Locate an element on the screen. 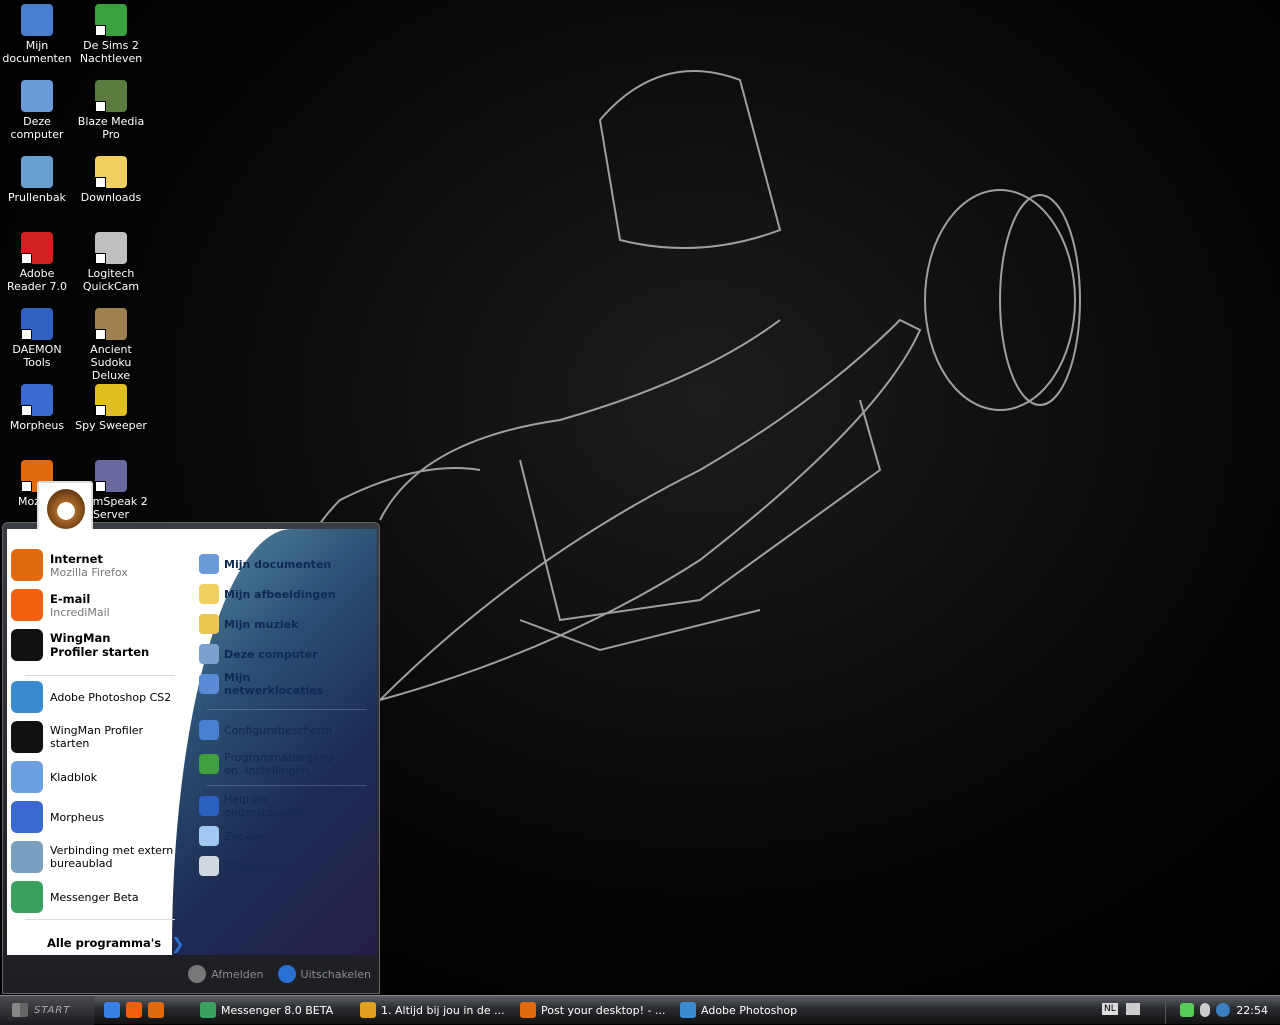  desktop-icon: Blaze Media Pro is located at coordinates (111, 110).